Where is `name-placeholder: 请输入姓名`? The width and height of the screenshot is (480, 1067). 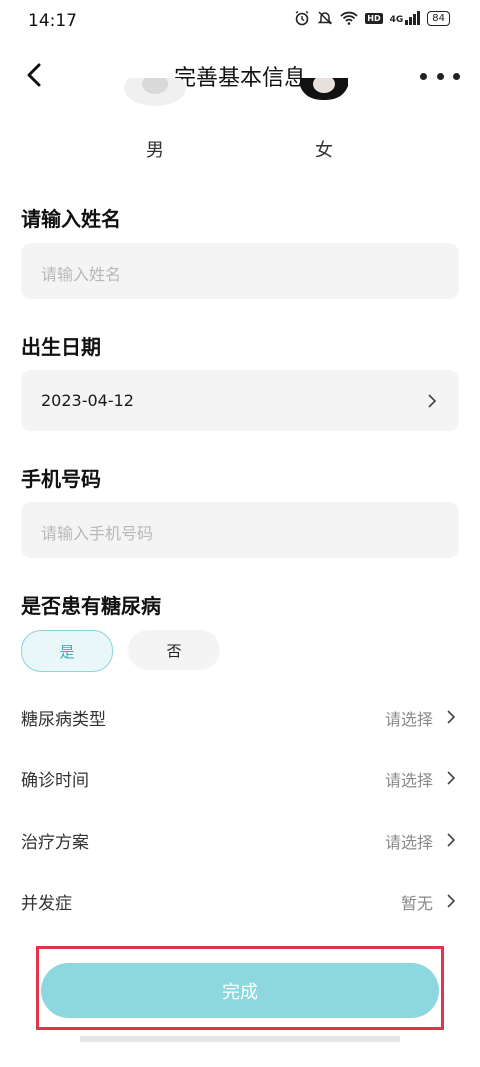
name-placeholder: 请输入姓名 is located at coordinates (81, 274).